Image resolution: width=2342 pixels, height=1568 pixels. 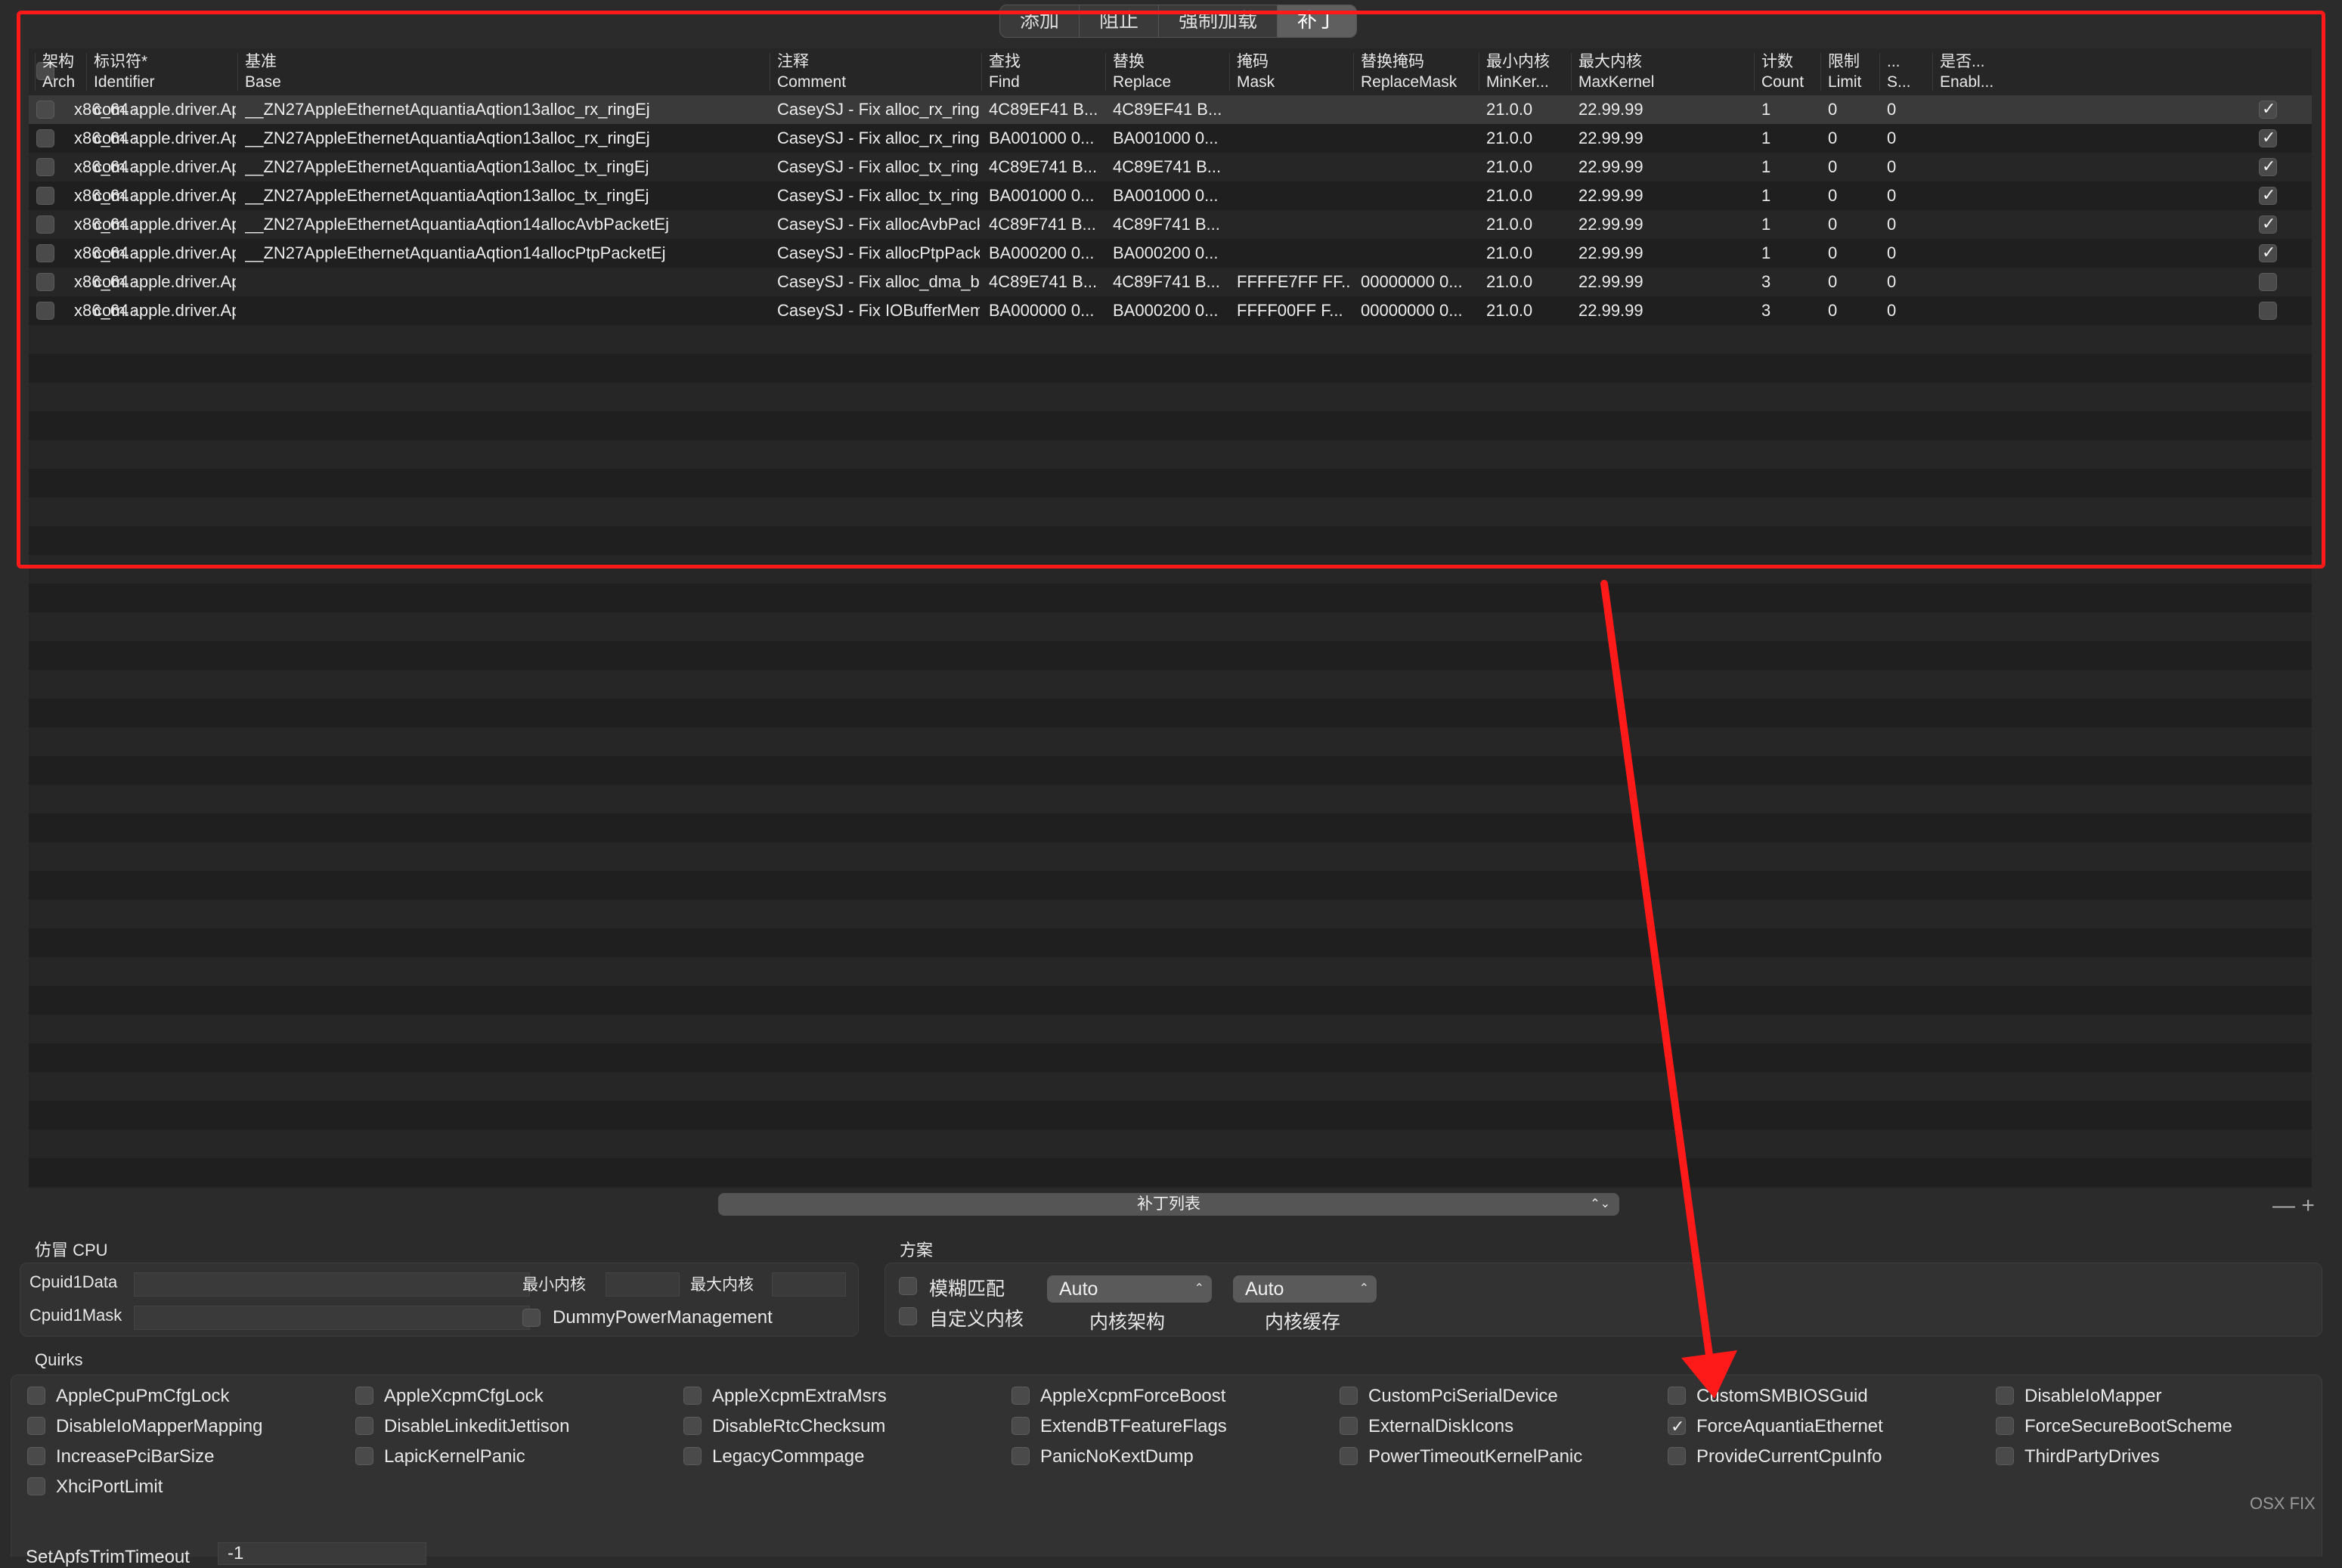 I want to click on maxkernel-field, so click(x=809, y=1284).